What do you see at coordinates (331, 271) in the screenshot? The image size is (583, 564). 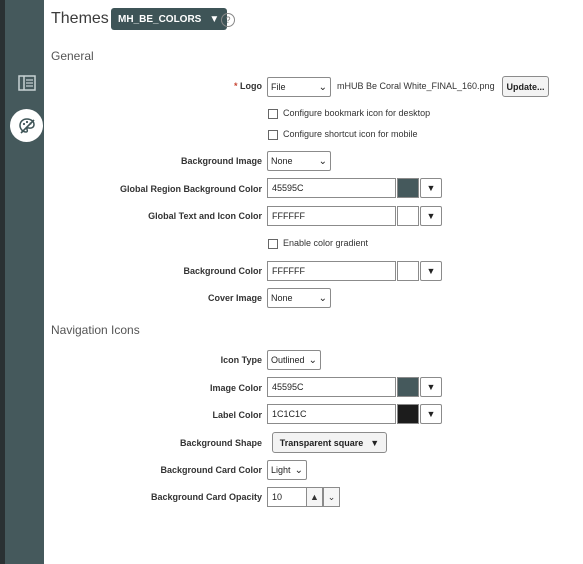 I see `background-color-input: FFFFFF` at bounding box center [331, 271].